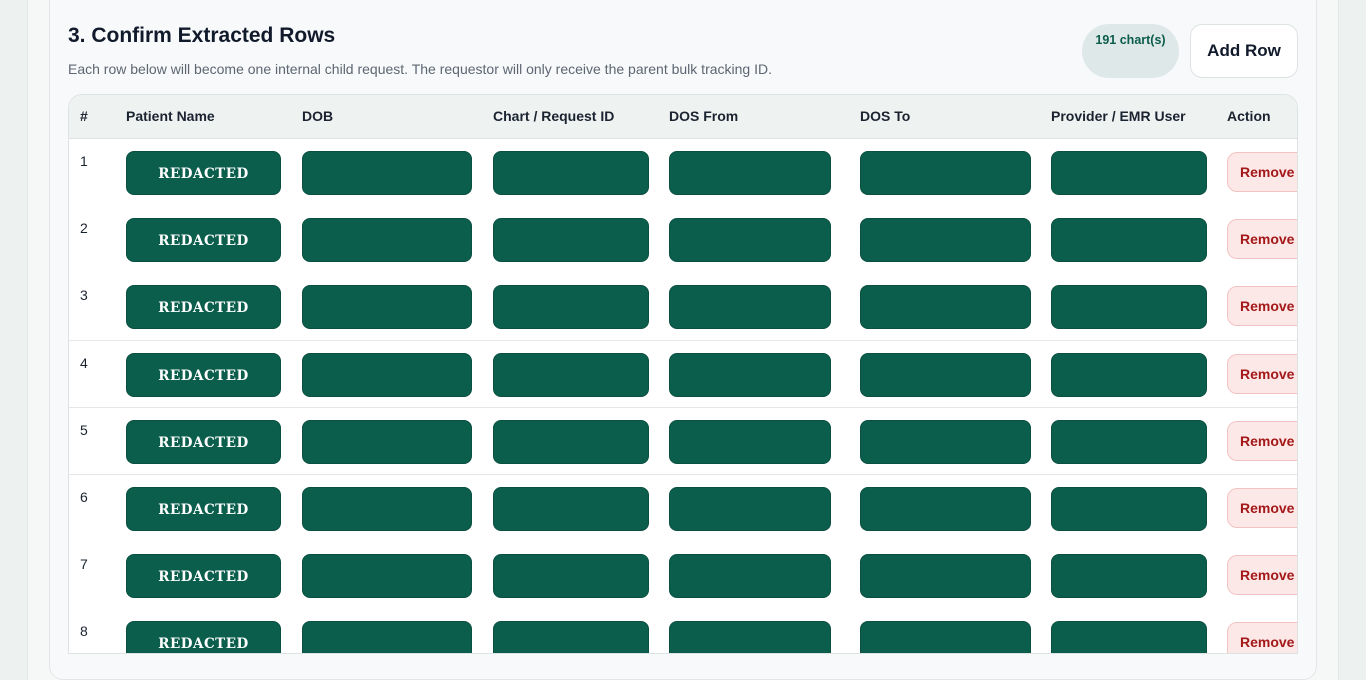  Describe the element at coordinates (1244, 51) in the screenshot. I see `add-row-button: Add Row` at that location.